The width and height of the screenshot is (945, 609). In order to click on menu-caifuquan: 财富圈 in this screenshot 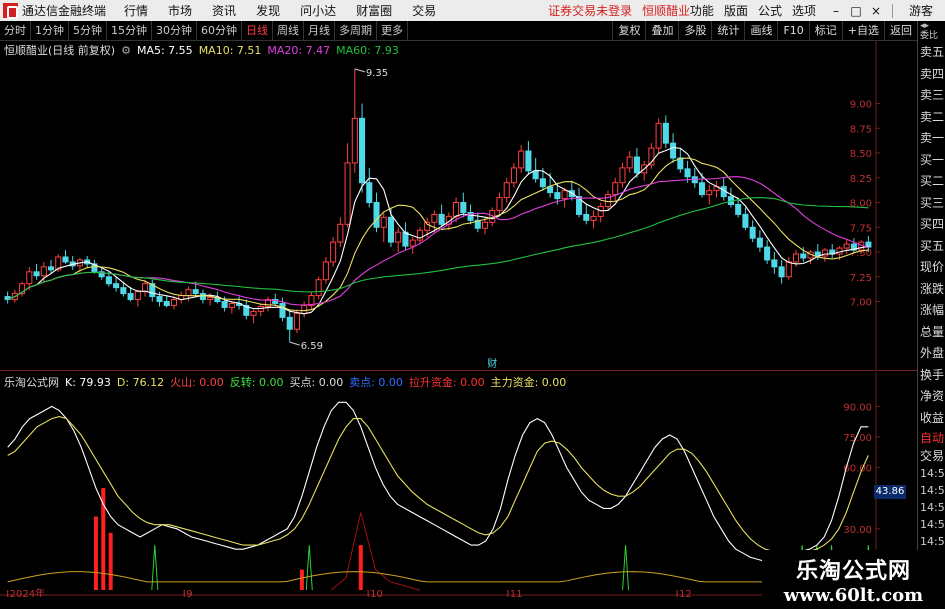, I will do `click(374, 10)`.